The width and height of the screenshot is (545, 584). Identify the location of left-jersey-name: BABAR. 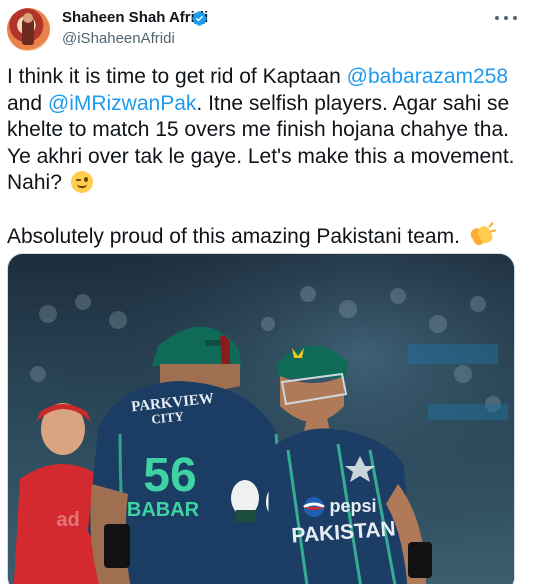
(163, 510).